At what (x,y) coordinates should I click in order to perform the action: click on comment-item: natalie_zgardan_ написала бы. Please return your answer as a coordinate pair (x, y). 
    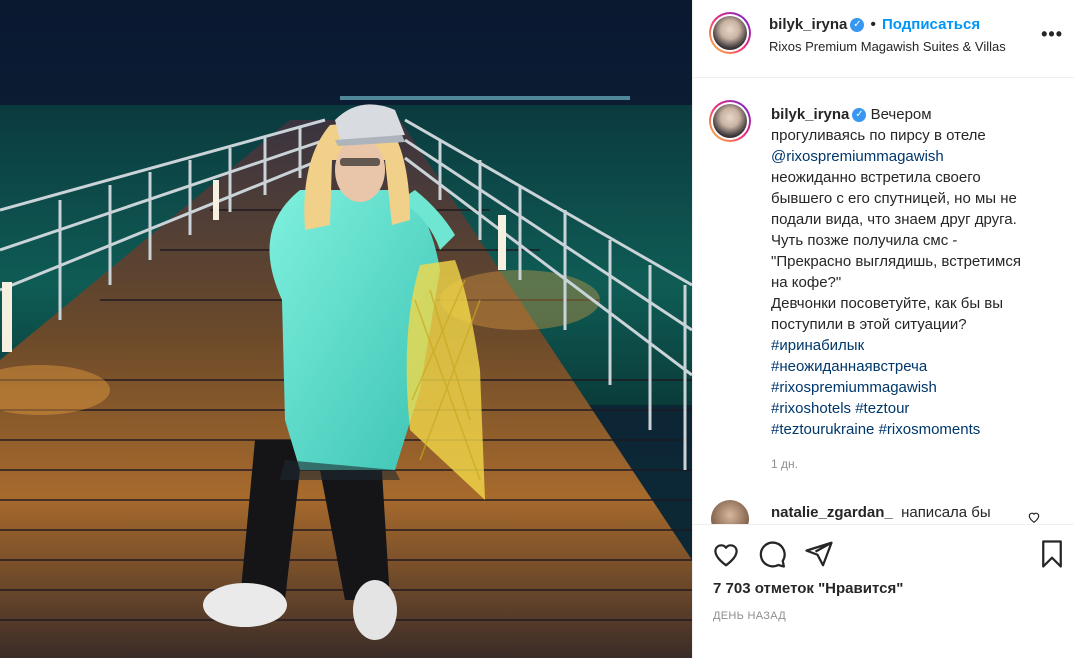
    Looking at the image, I should click on (883, 509).